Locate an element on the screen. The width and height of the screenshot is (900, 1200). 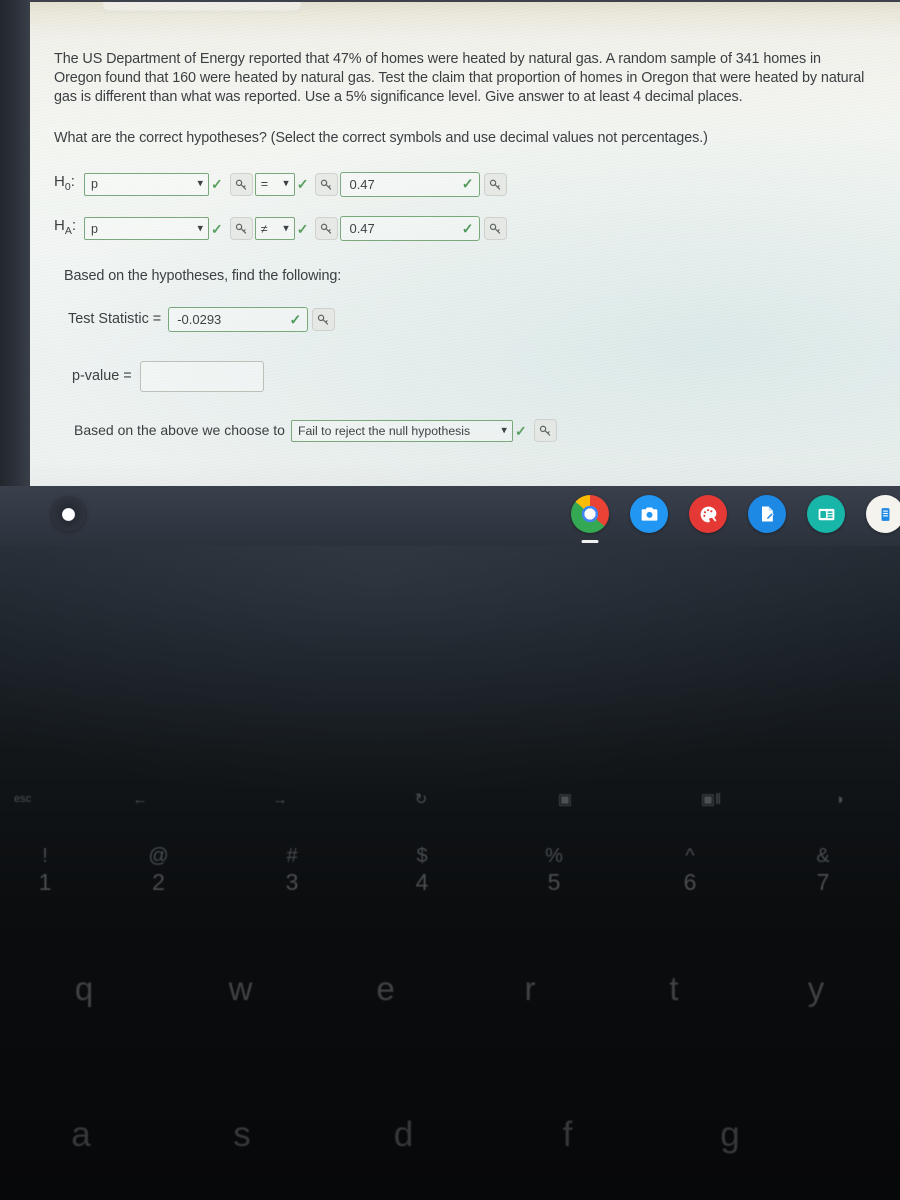
key-7-digit: 7 is located at coordinates (823, 882).